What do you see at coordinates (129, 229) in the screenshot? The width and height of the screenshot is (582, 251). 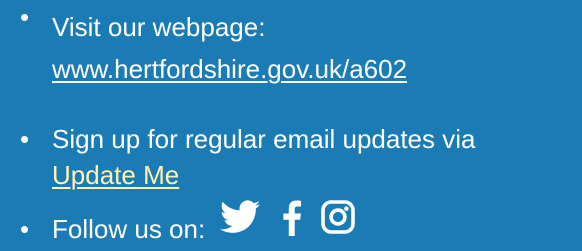 I see `follow-label: Follow us on:` at bounding box center [129, 229].